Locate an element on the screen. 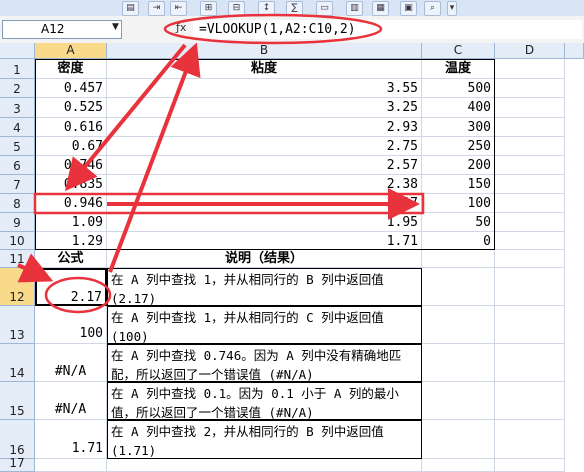 This screenshot has width=584, height=472. search-icon: ⌕ is located at coordinates (432, 8).